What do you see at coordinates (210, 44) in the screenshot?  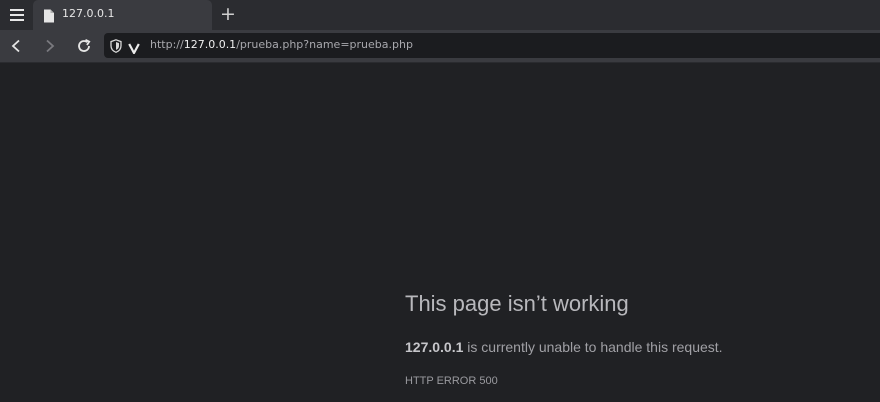 I see `url-host: 127.0.0.1` at bounding box center [210, 44].